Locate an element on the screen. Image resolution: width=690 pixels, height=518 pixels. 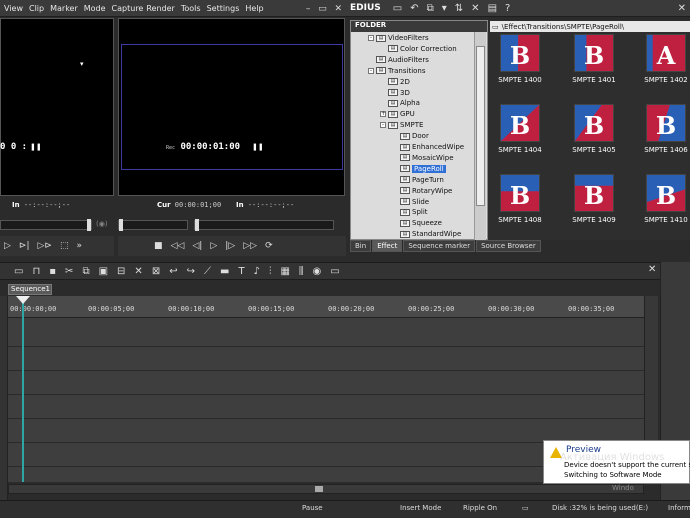
menu-help: Help is located at coordinates (254, 8).